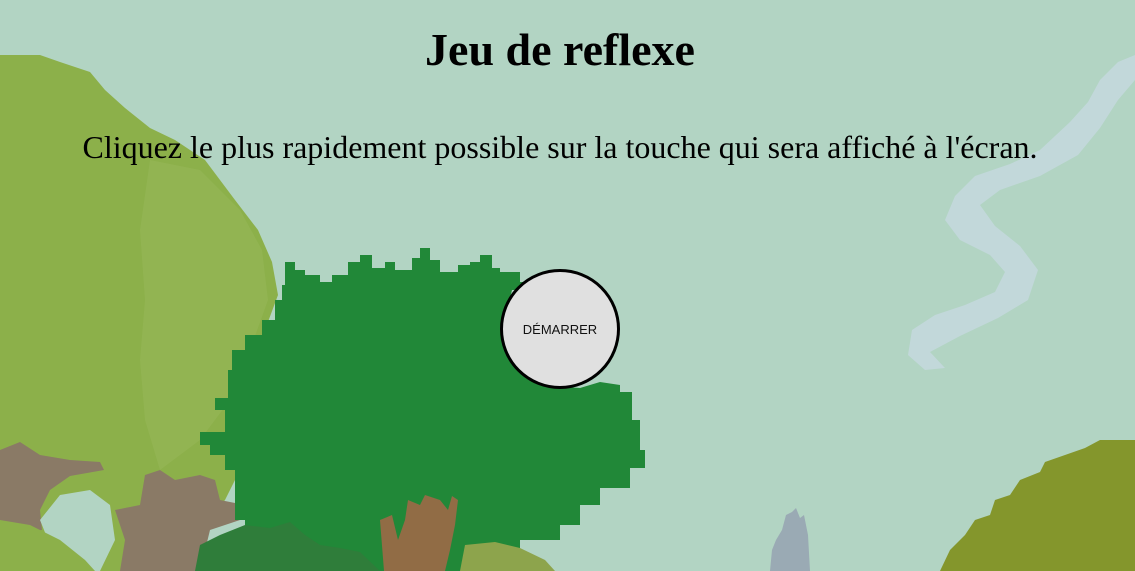 This screenshot has width=1135, height=571. I want to click on ground-patch-olive, so click(507, 556).